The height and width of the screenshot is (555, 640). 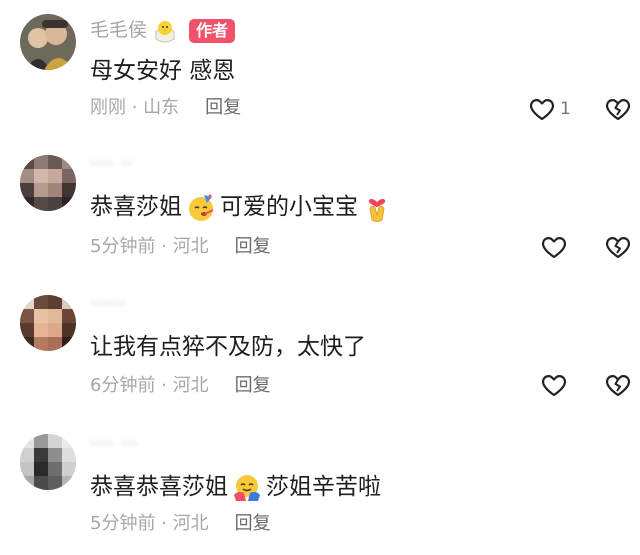 I want to click on comment-username: 毛毛侯 作者, so click(x=163, y=30).